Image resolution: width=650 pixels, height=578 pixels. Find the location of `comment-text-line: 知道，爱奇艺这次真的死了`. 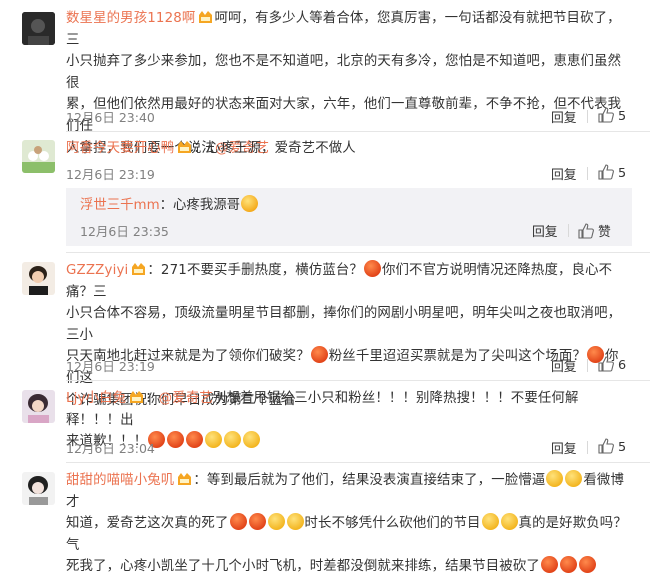

comment-text-line: 知道，爱奇艺这次真的死了 is located at coordinates (147, 524).